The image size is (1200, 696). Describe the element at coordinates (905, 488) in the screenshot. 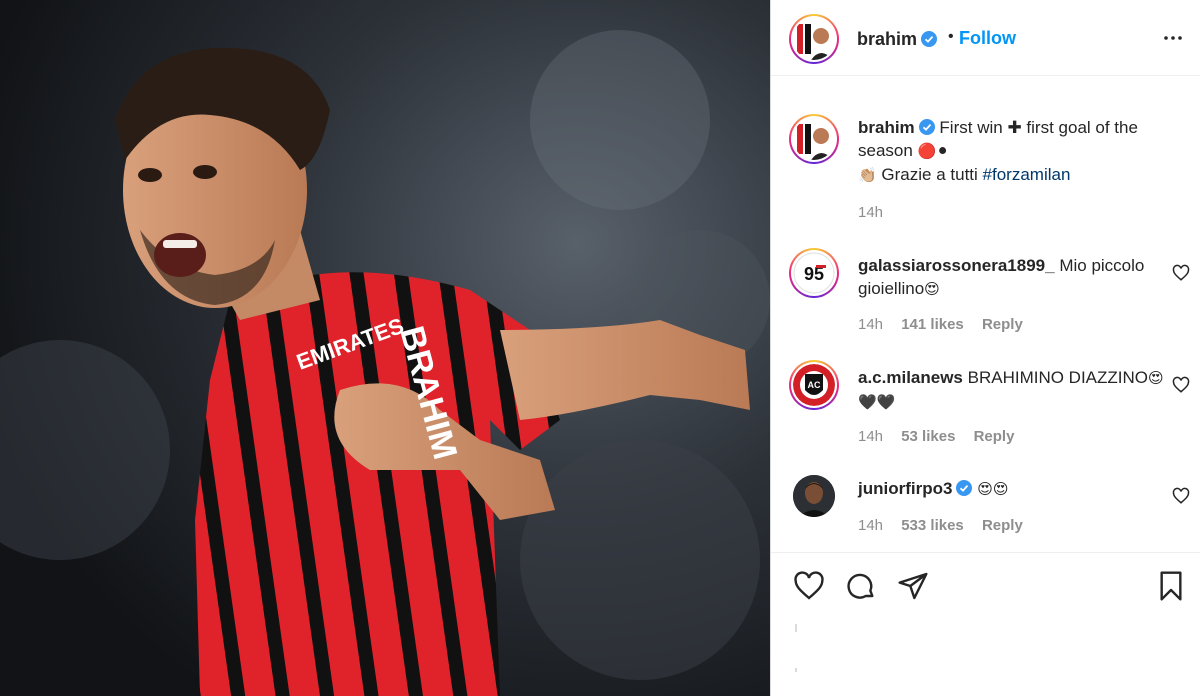

I see `commenter-username: juniorfirpo3` at that location.